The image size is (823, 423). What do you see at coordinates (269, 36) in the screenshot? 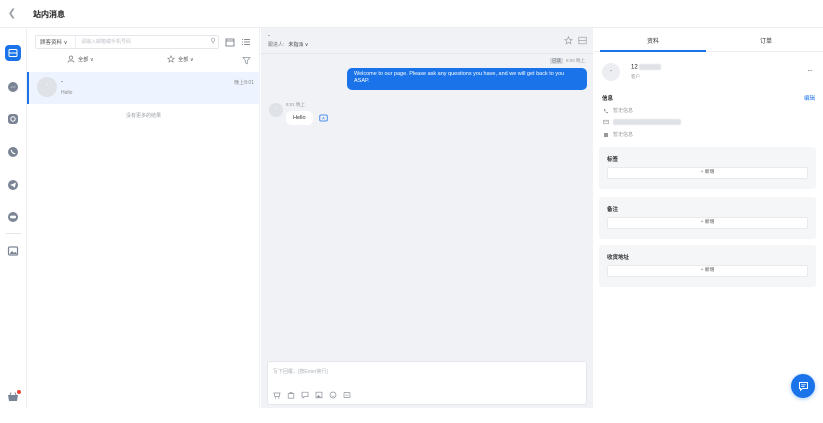
I see `chat-contact-name: -` at bounding box center [269, 36].